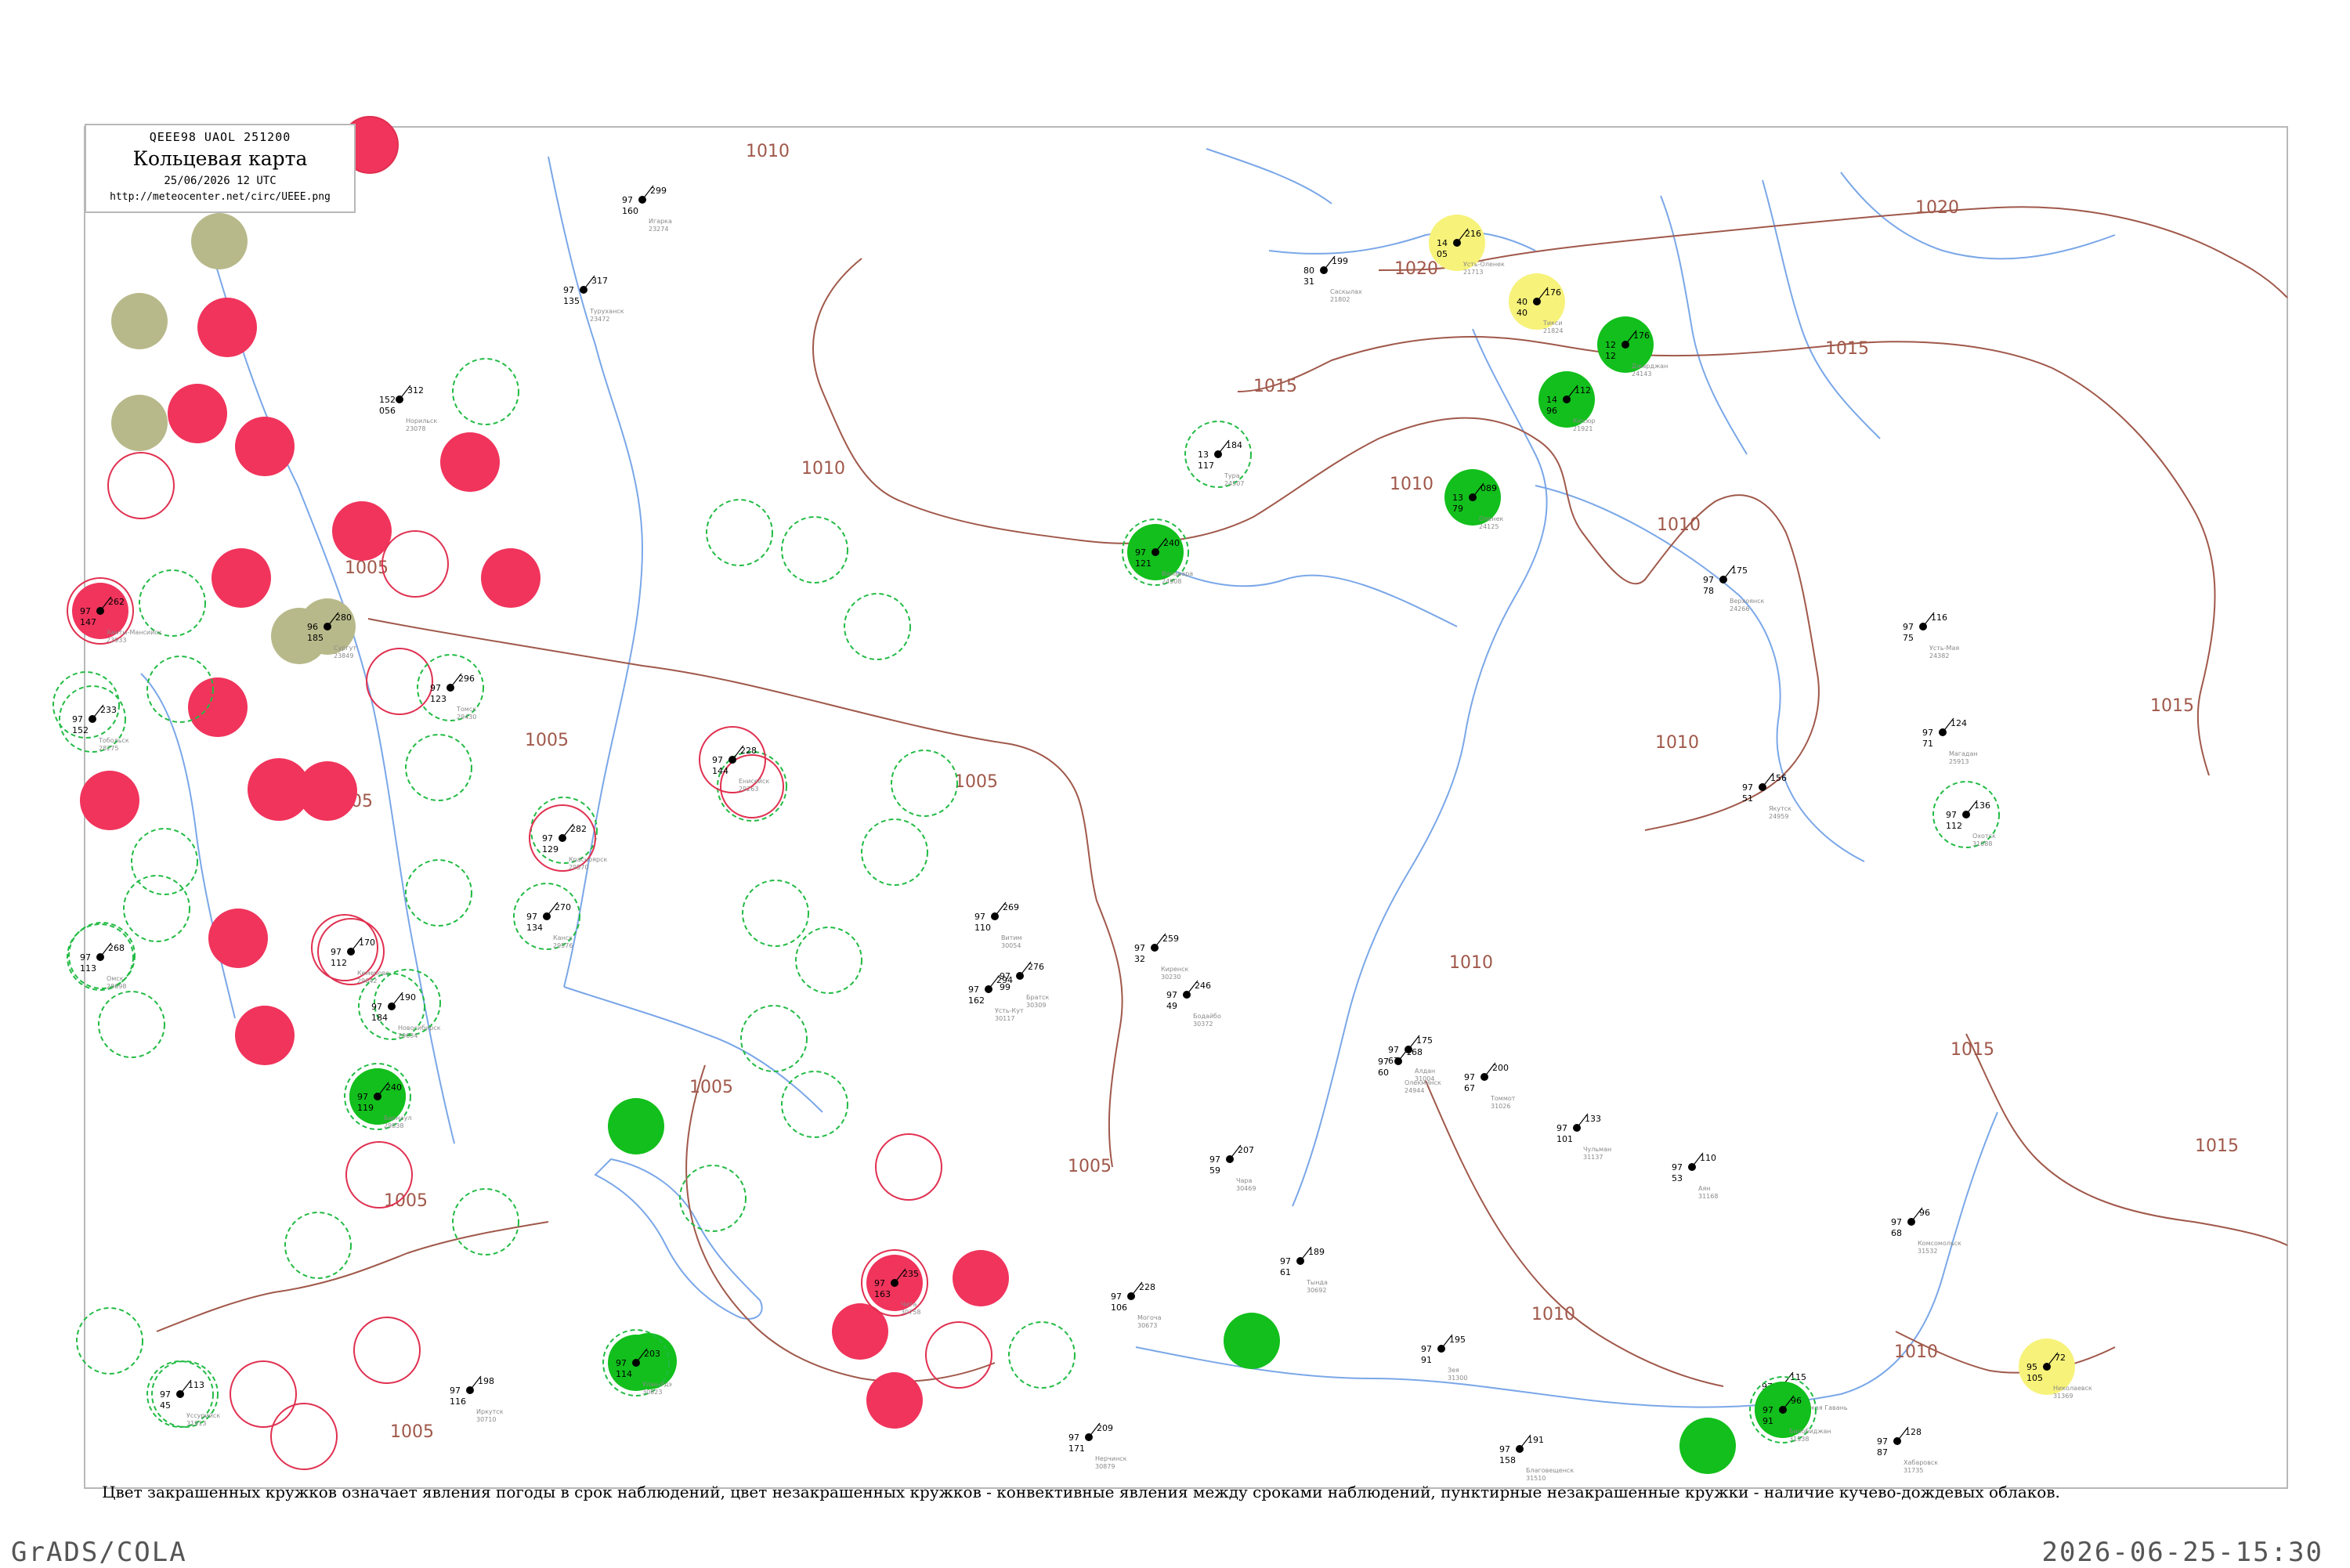 The width and height of the screenshot is (2350, 1568). Describe the element at coordinates (2034, 1378) in the screenshot. I see `station-dewpoint: 105` at that location.